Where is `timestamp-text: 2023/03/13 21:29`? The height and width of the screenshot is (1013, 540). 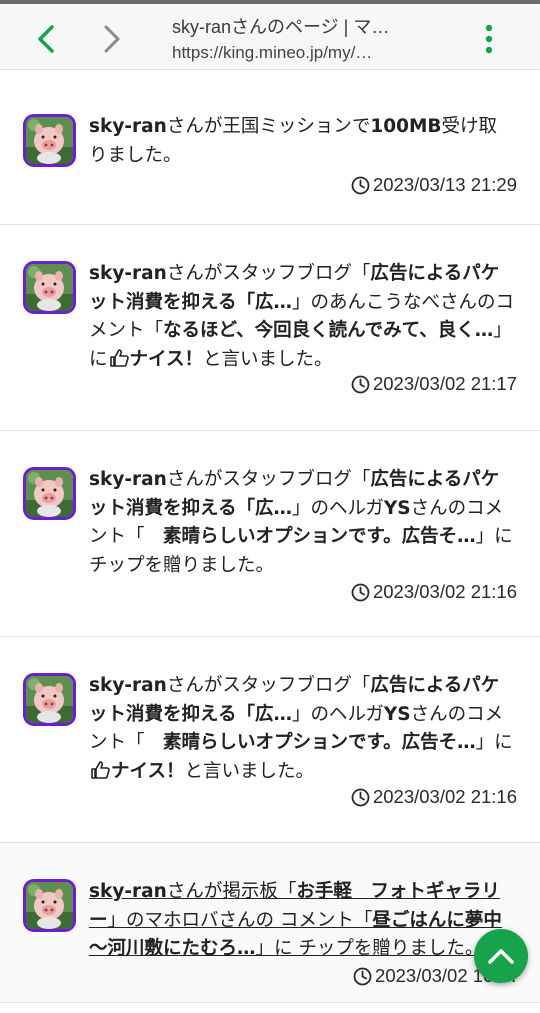
timestamp-text: 2023/03/13 21:29 is located at coordinates (444, 184).